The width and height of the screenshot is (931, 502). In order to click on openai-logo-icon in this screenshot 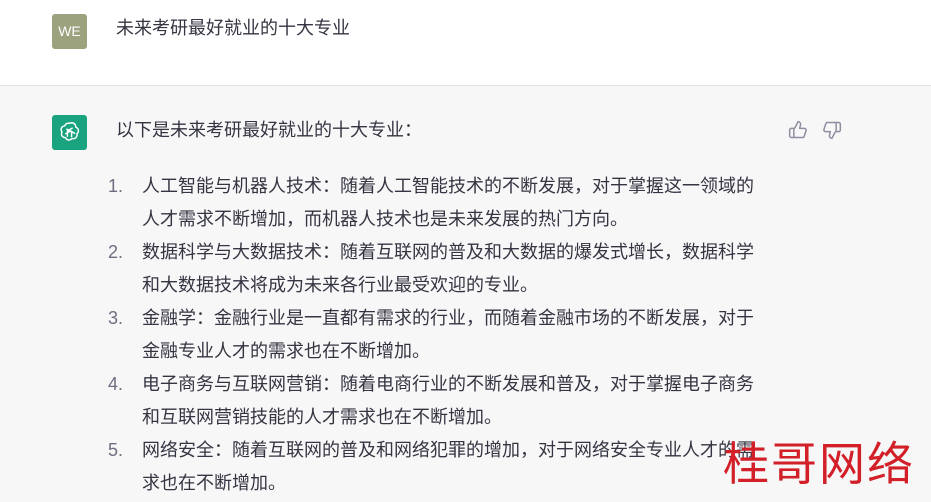, I will do `click(70, 131)`.